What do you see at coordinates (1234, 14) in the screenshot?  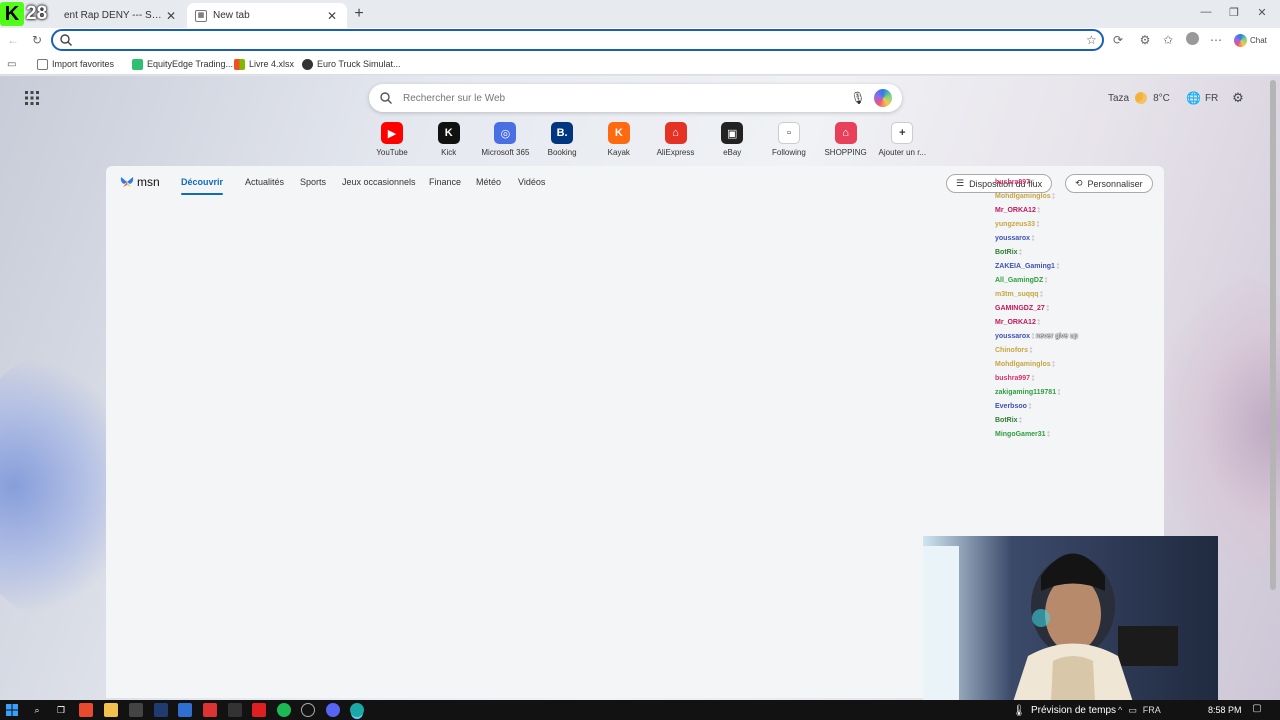 I see `maximize-icon: ❐` at bounding box center [1234, 14].